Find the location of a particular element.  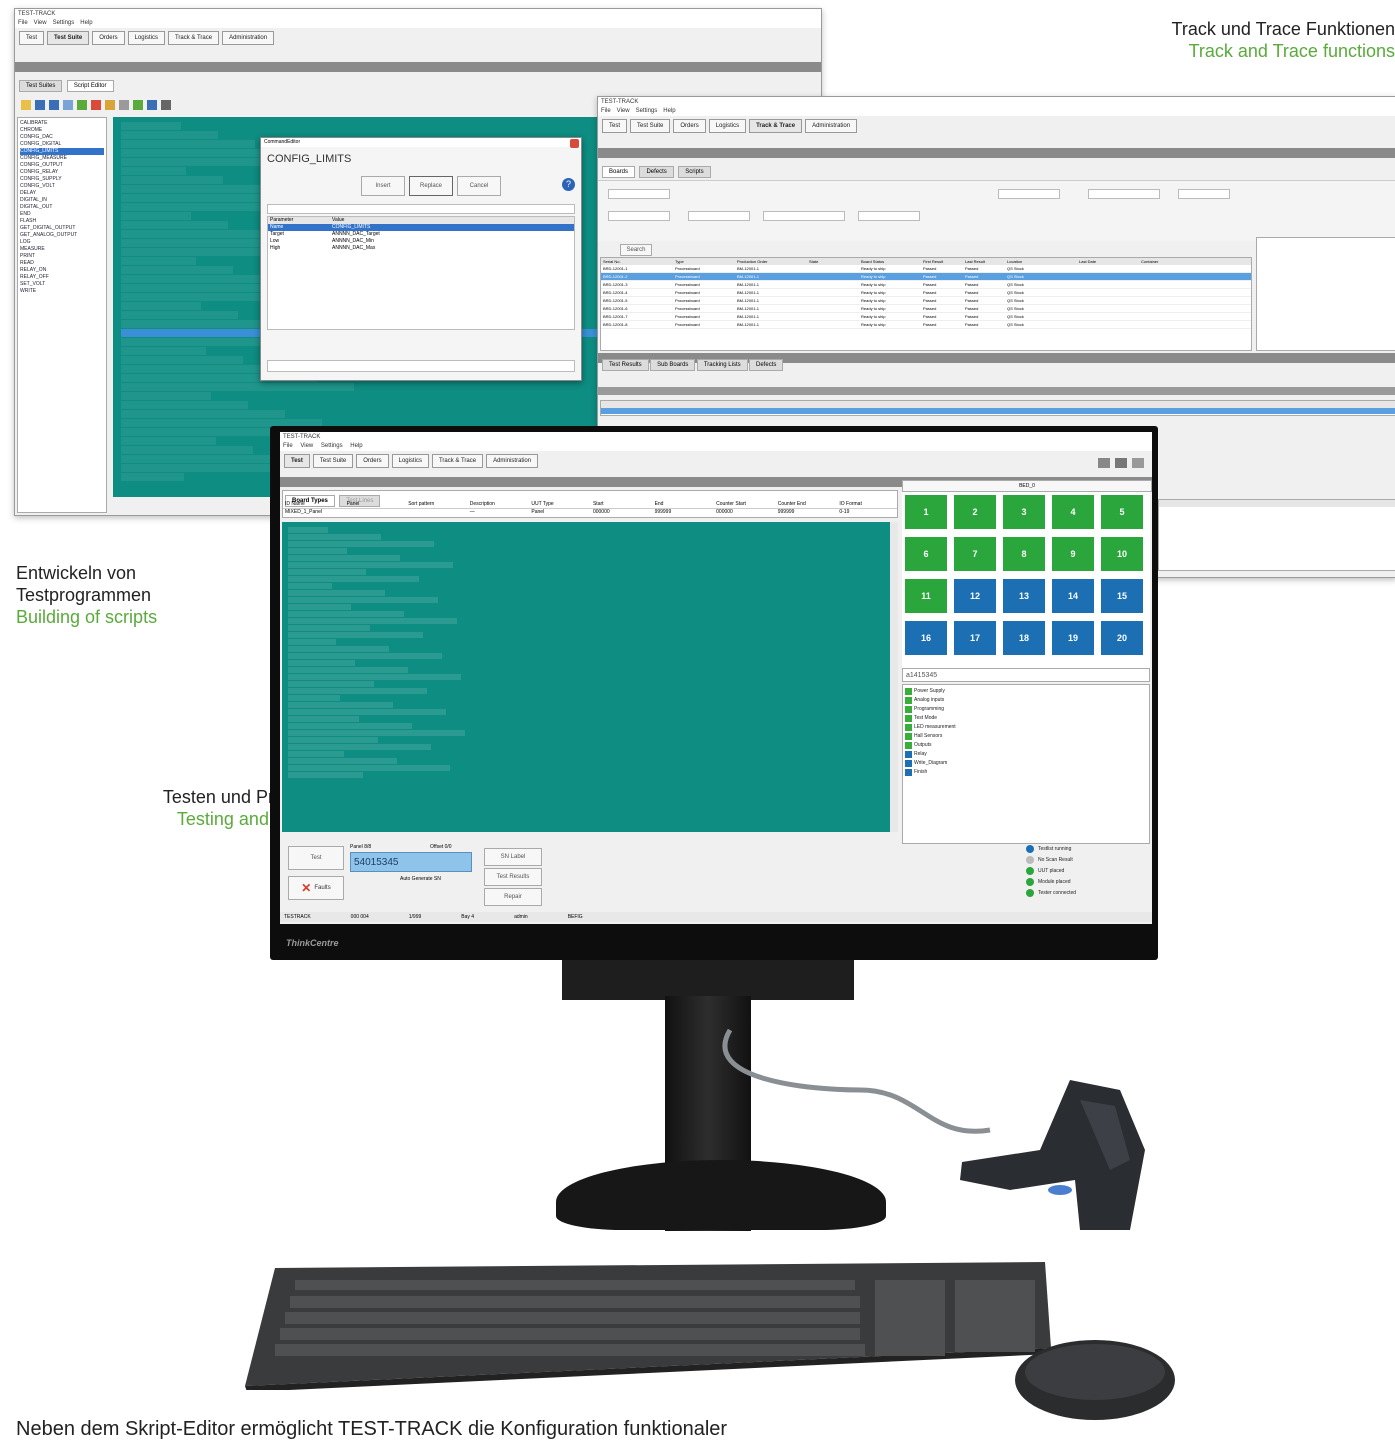

print-icon is located at coordinates (68, 105).